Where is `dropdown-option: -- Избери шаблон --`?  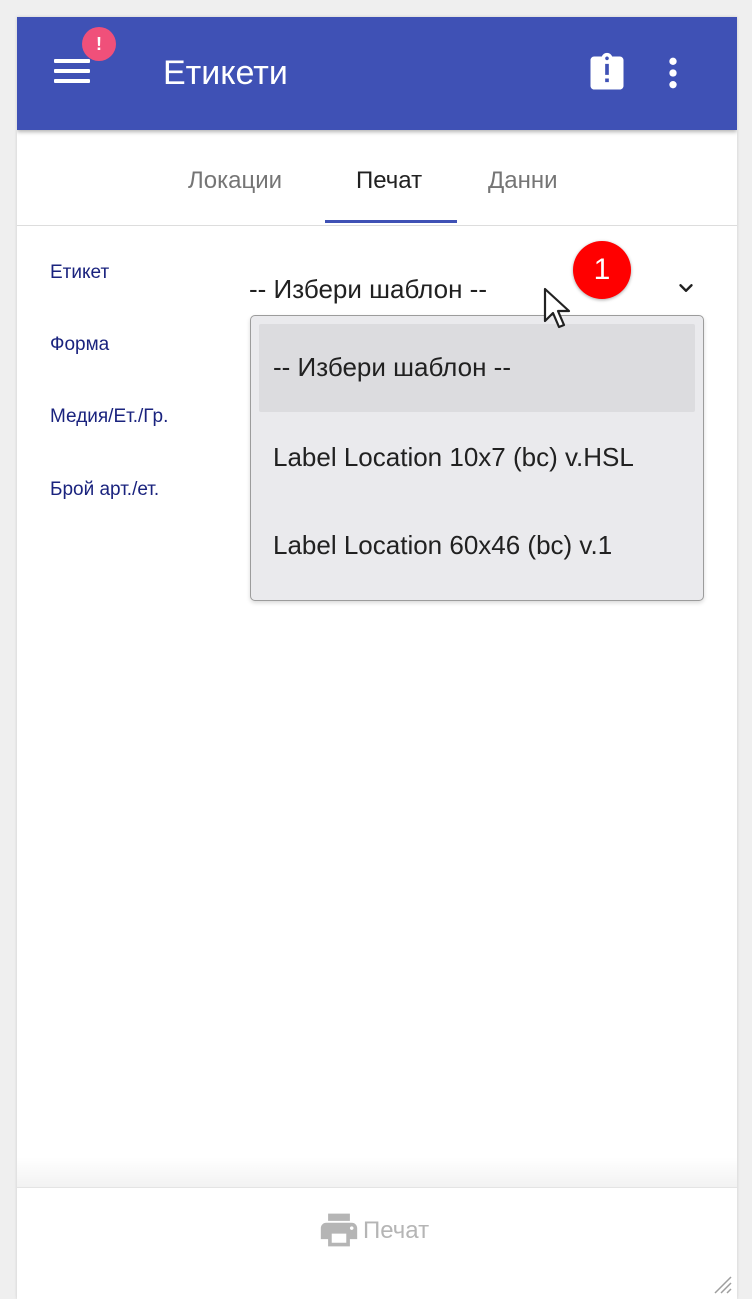 dropdown-option: -- Избери шаблон -- is located at coordinates (477, 368).